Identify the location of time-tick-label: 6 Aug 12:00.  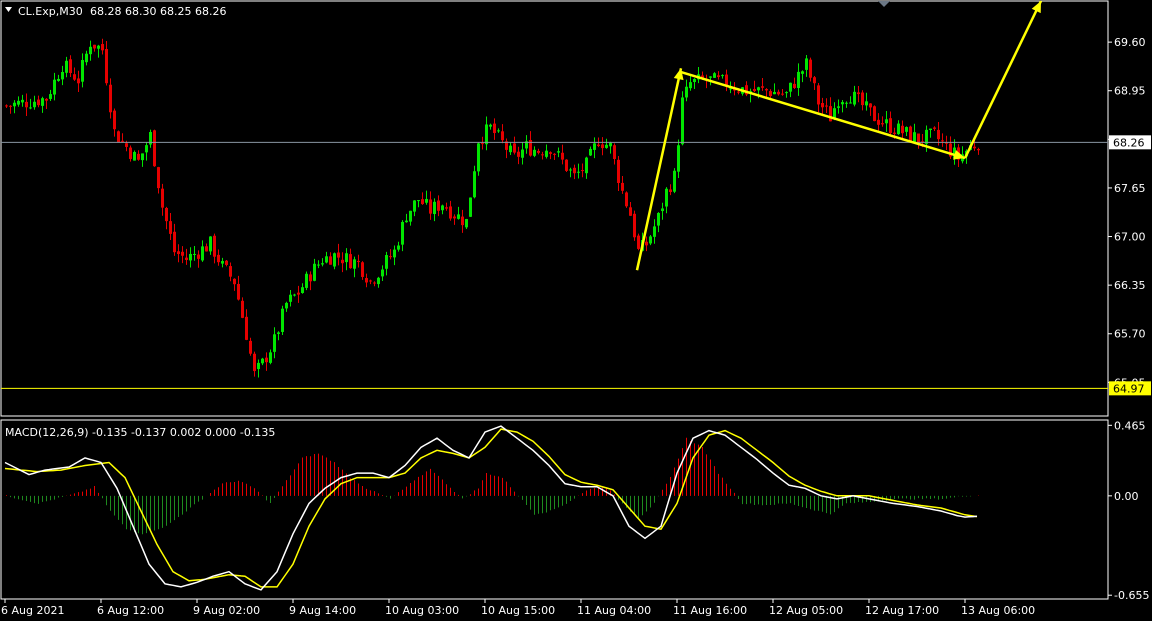
(130, 610).